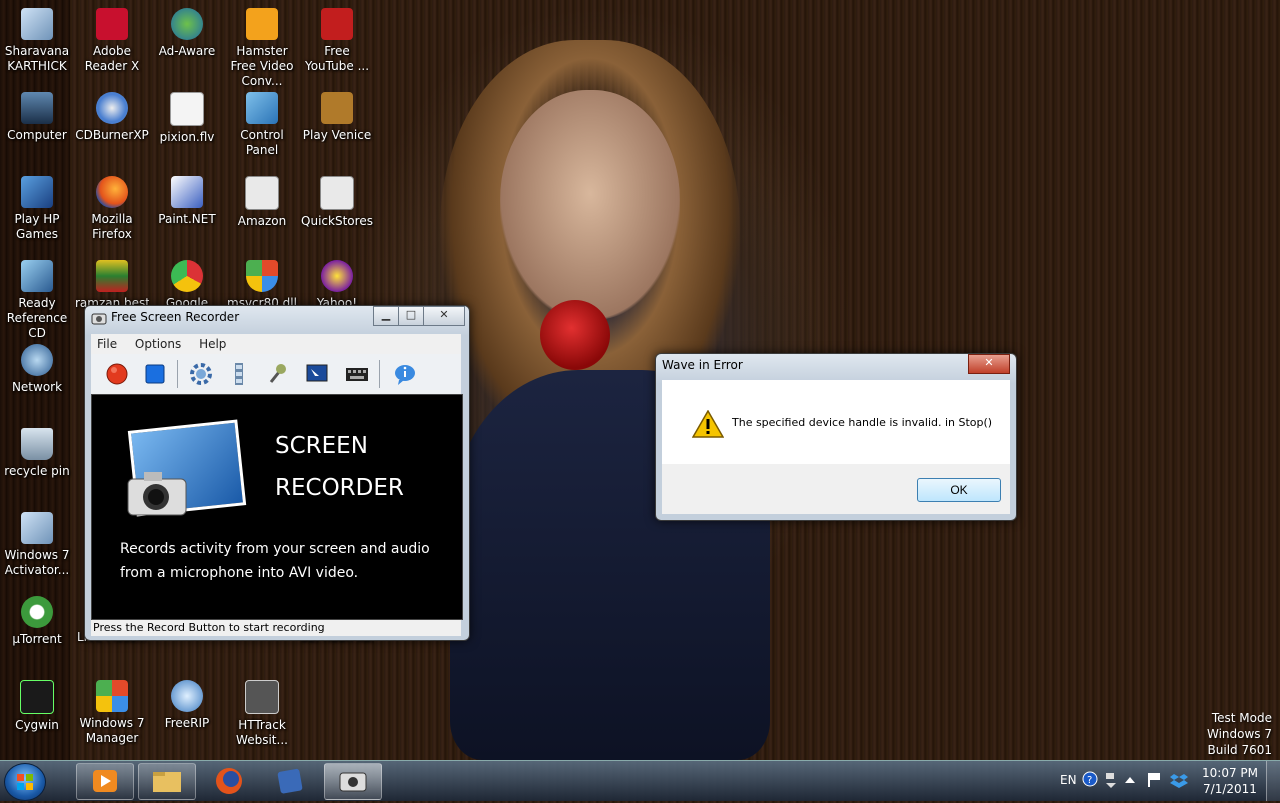 The image size is (1280, 803). Describe the element at coordinates (1111, 780) in the screenshot. I see `network-tray-icon` at that location.